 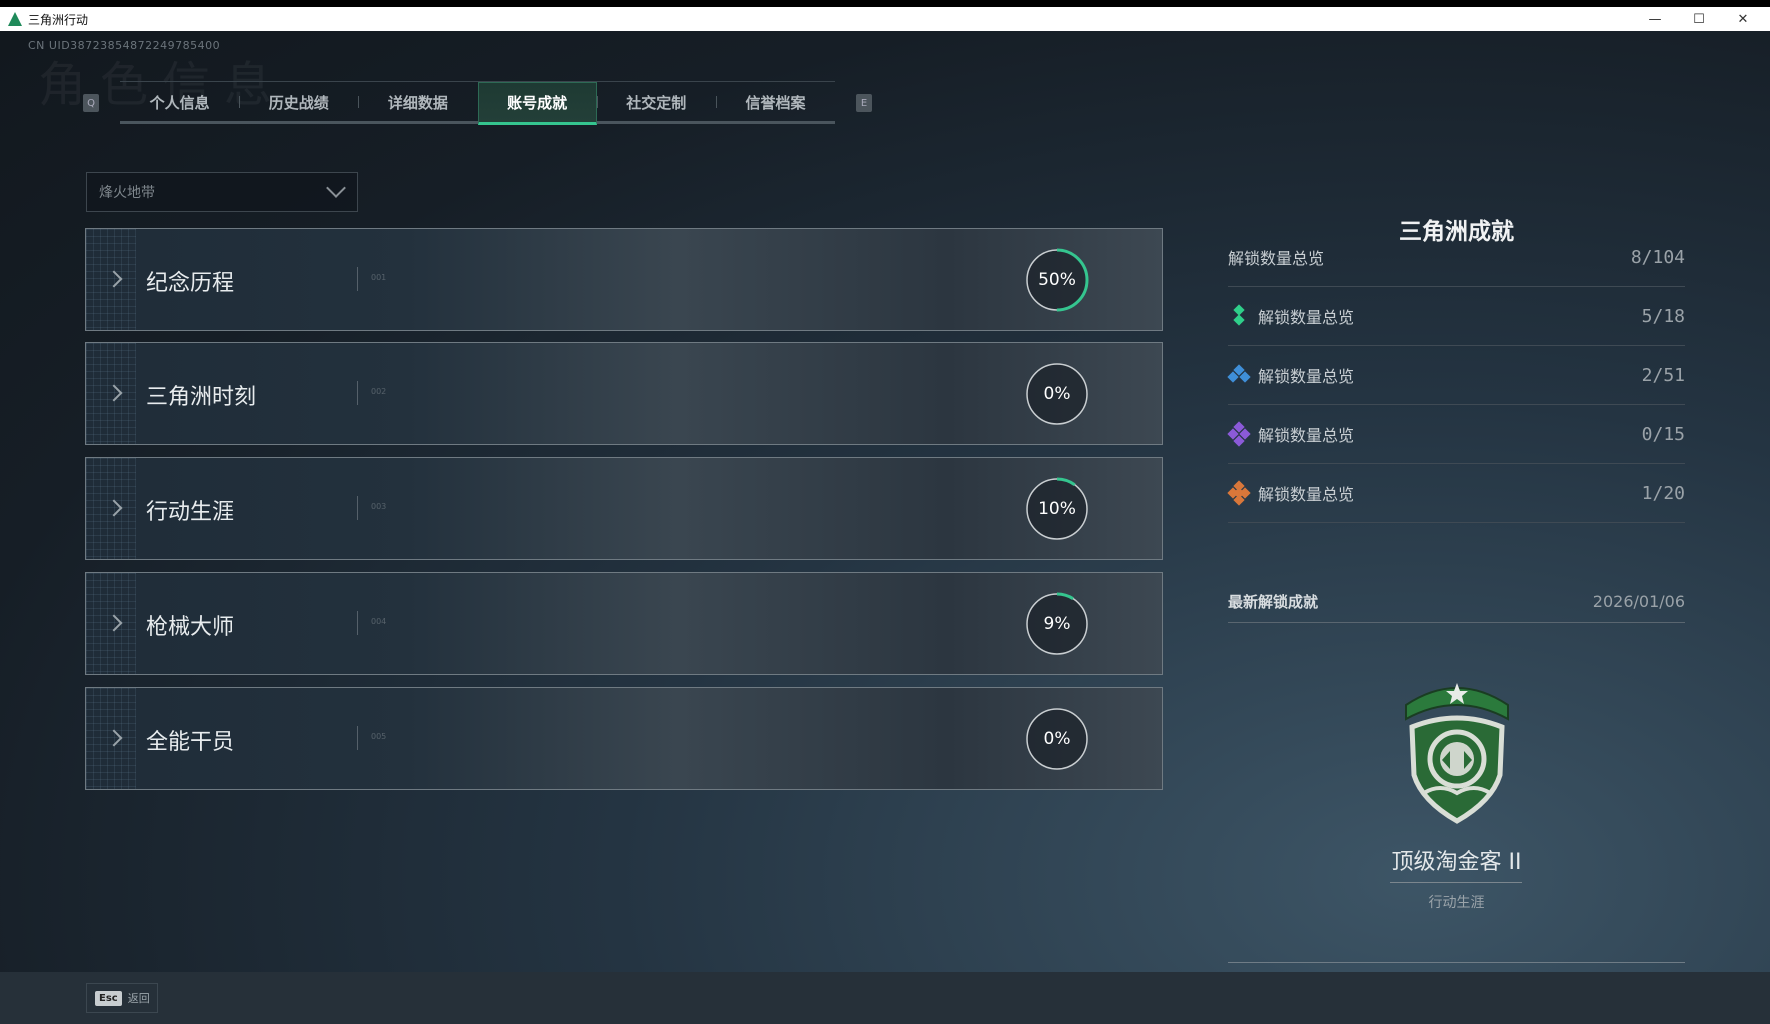 I want to click on summary-tier-row: 解锁数量总览 5/18, so click(x=1456, y=316).